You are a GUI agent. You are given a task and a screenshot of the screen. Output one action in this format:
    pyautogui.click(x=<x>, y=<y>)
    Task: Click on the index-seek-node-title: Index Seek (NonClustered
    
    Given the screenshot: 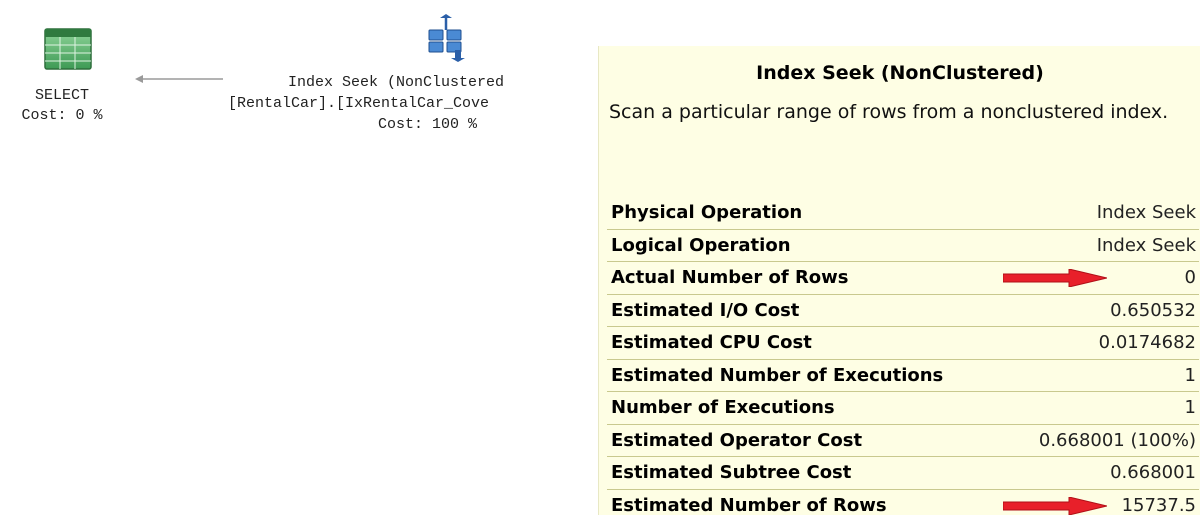 What is the action you would take?
    pyautogui.click(x=396, y=82)
    